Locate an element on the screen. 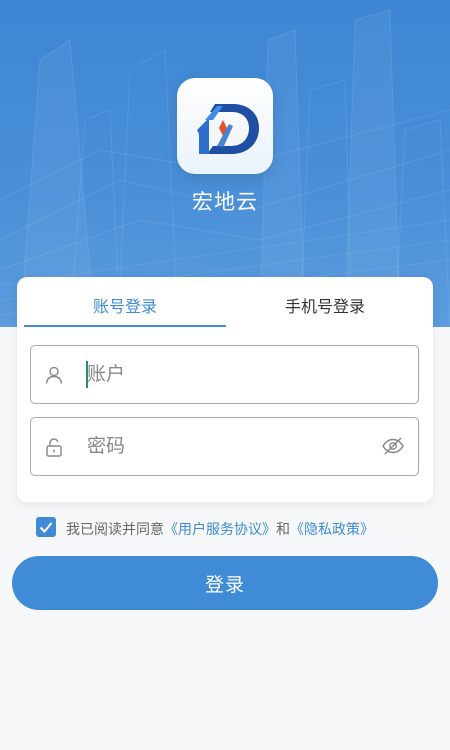 The image size is (450, 750). lock-icon is located at coordinates (54, 447).